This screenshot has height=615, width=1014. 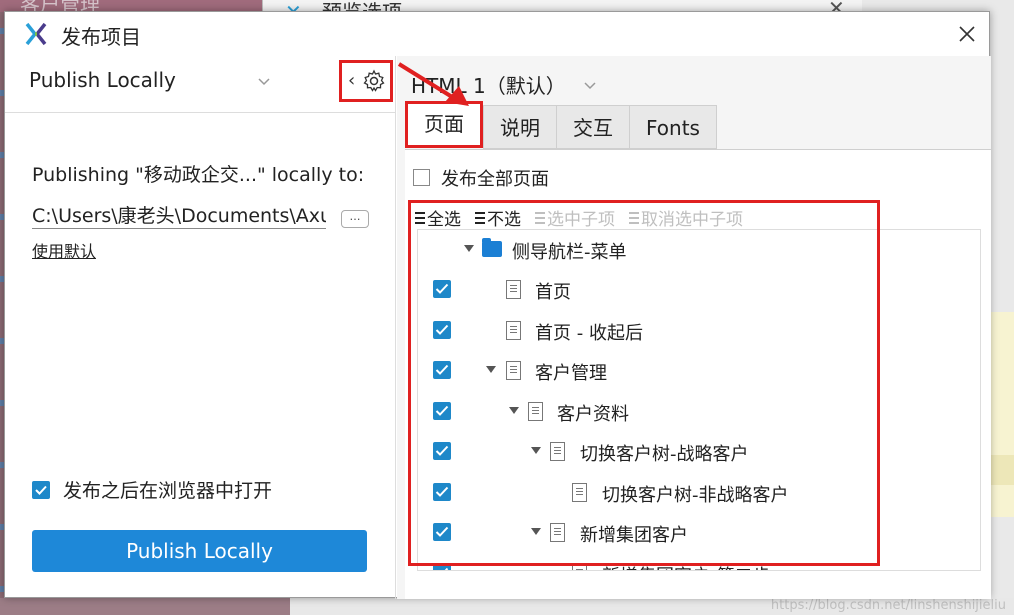 I want to click on tab-bar: 页面 说明 交互 Fonts, so click(x=561, y=125).